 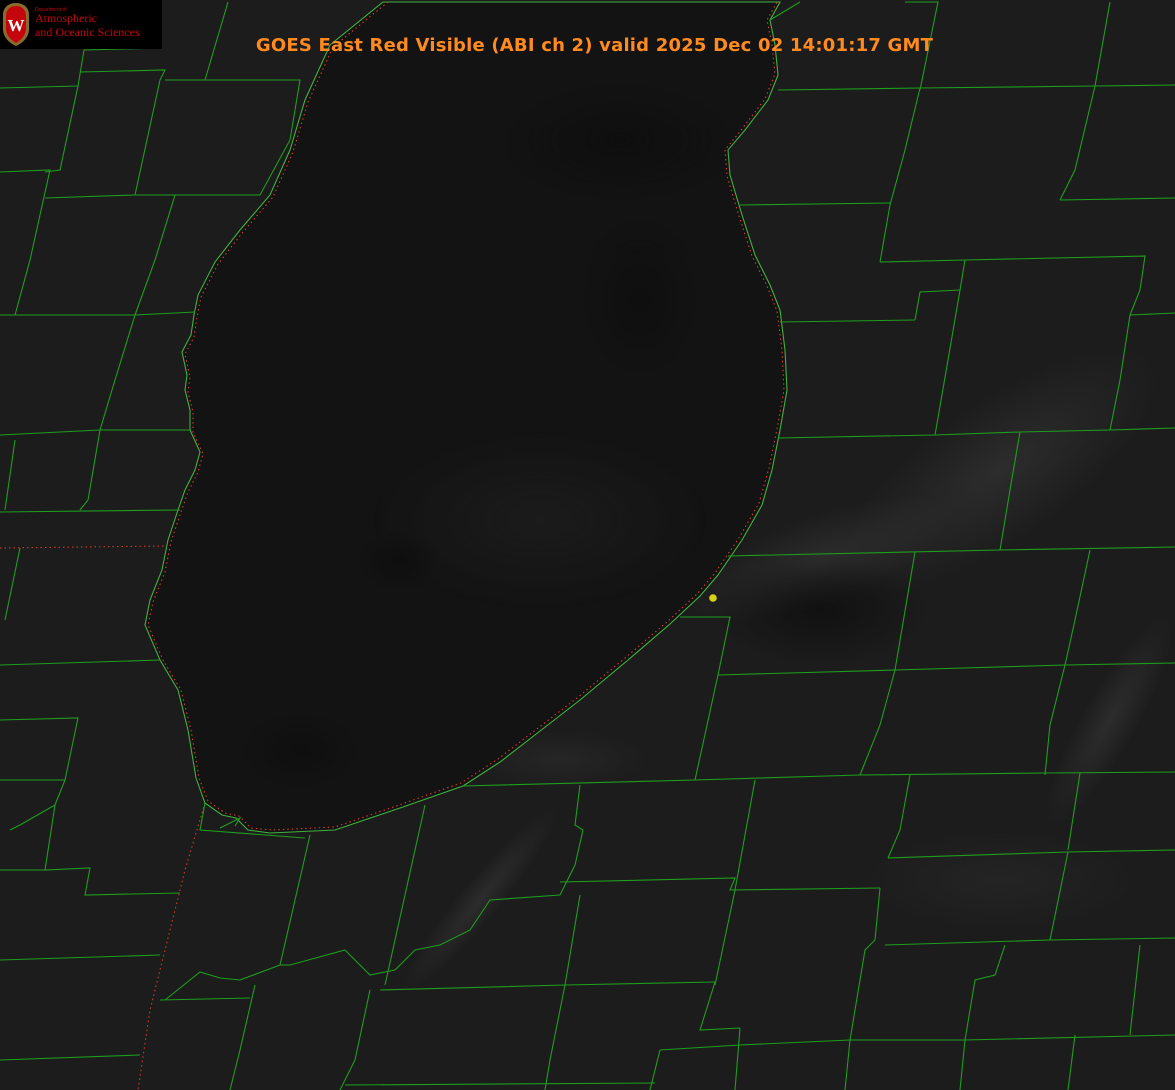 I want to click on crest-letter: W, so click(x=16, y=25).